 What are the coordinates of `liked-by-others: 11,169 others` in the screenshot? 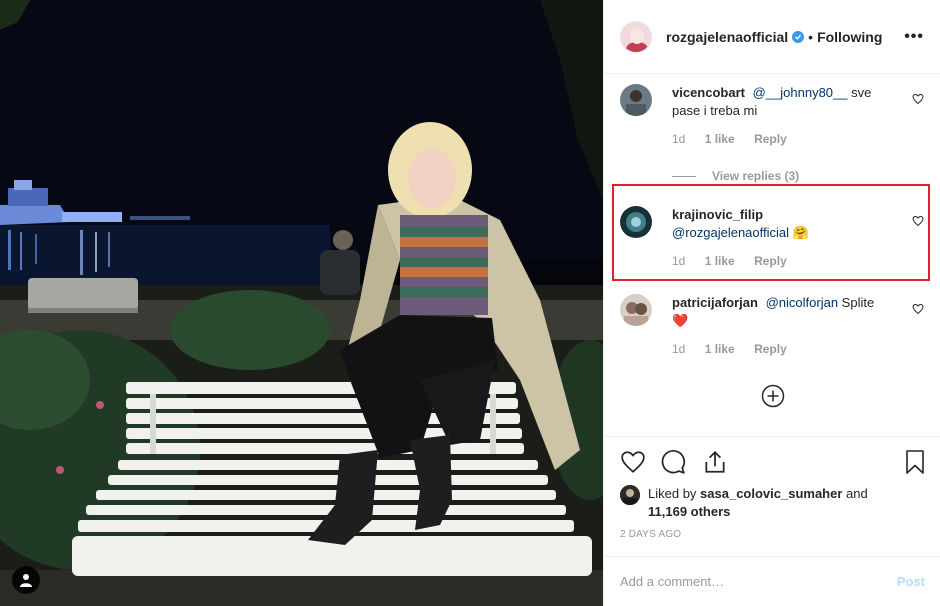 It's located at (689, 511).